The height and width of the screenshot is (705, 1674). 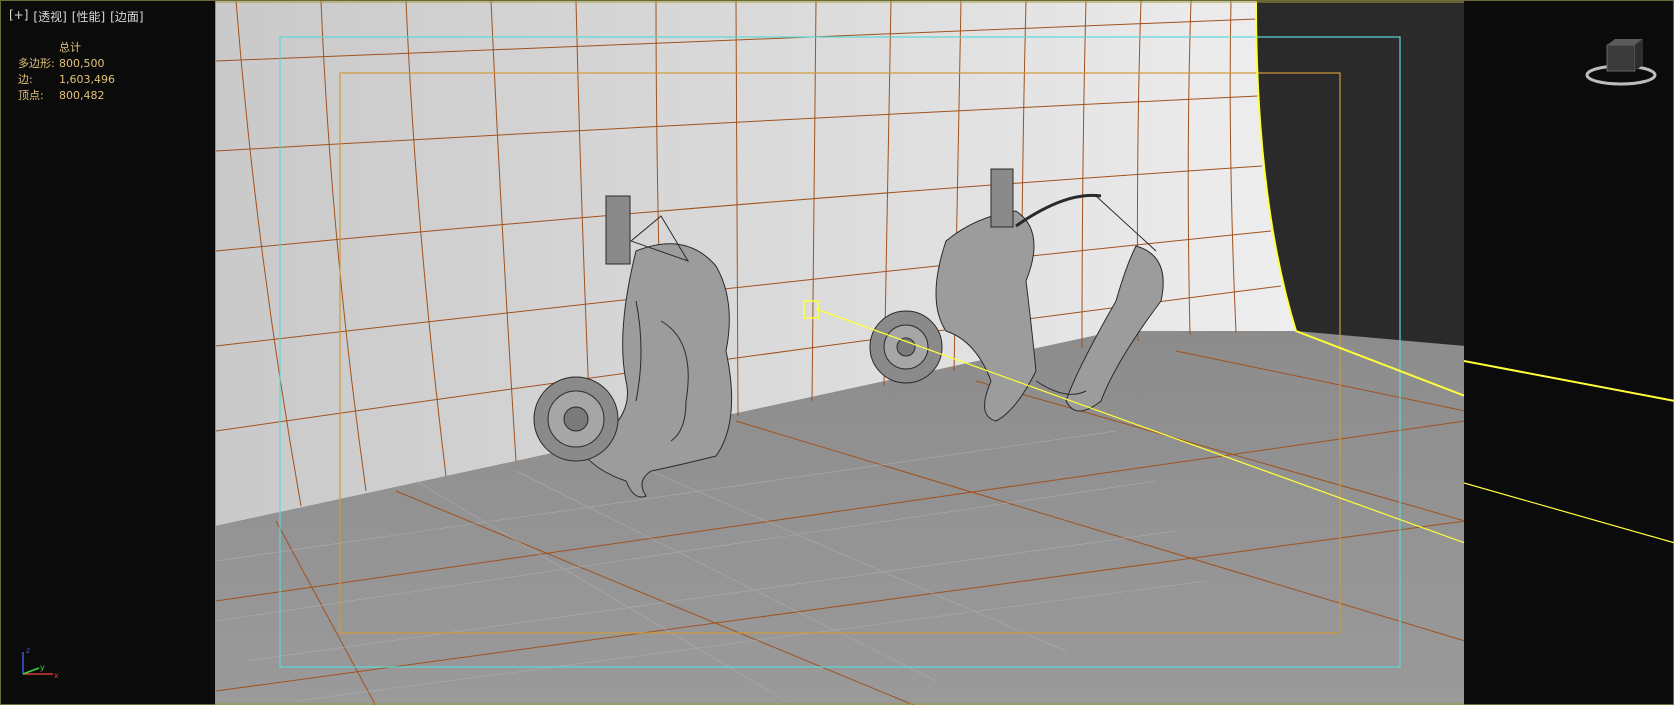 I want to click on axis-tripod-icon: z x y, so click(x=38, y=664).